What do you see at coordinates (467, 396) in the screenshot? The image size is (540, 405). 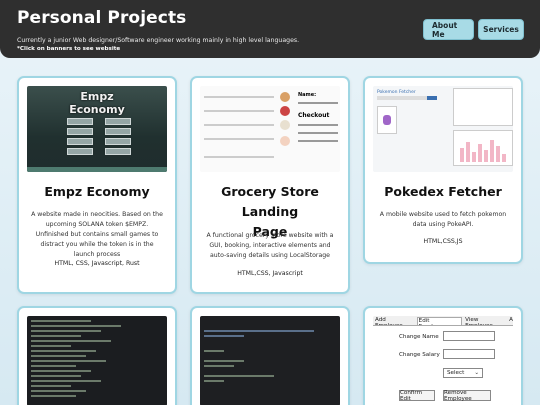 I see `remove-employee-button: Remove Employee` at bounding box center [467, 396].